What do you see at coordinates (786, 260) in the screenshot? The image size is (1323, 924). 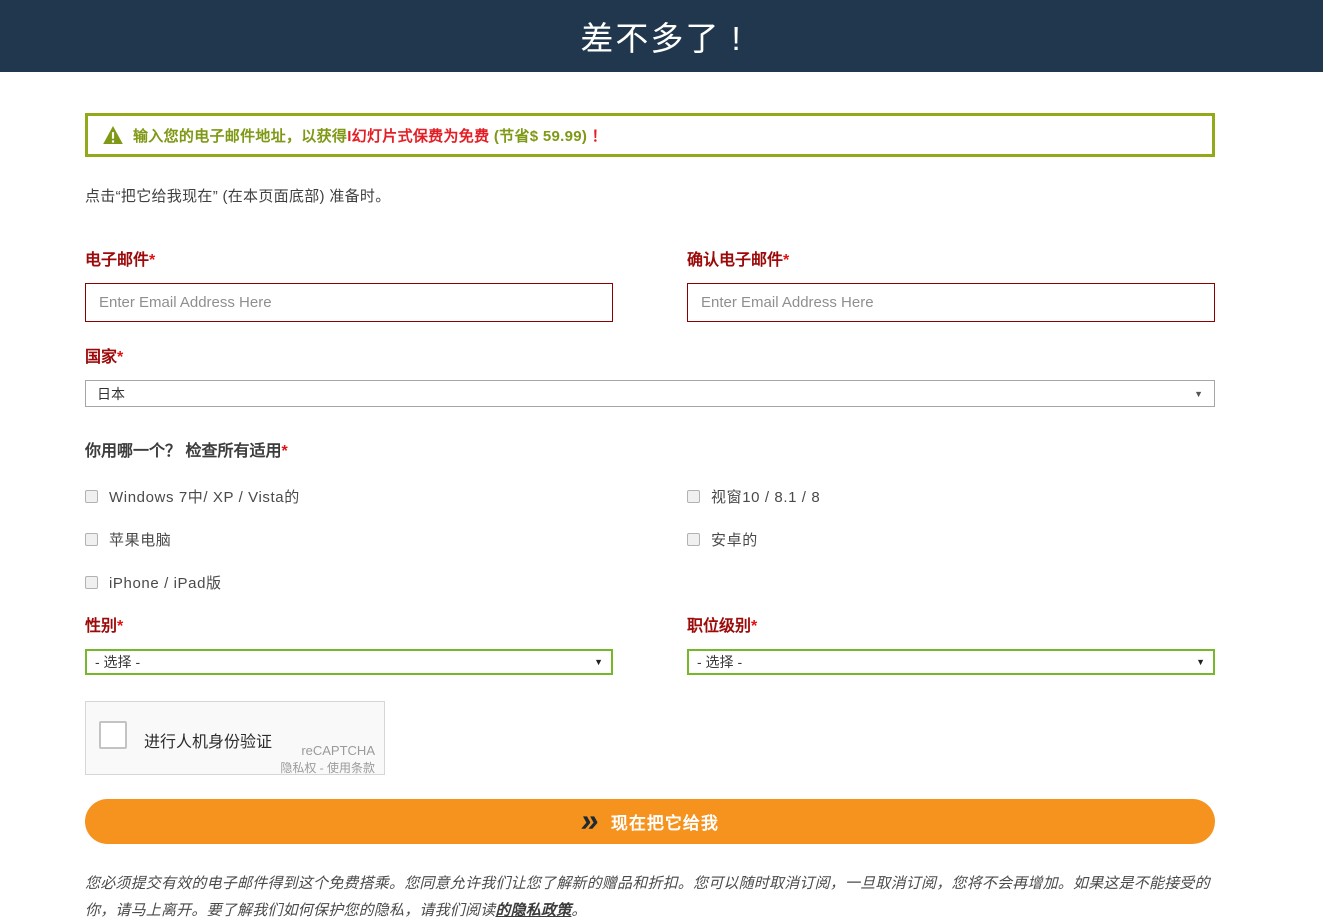 I see `confirm-email-required-mark: *` at bounding box center [786, 260].